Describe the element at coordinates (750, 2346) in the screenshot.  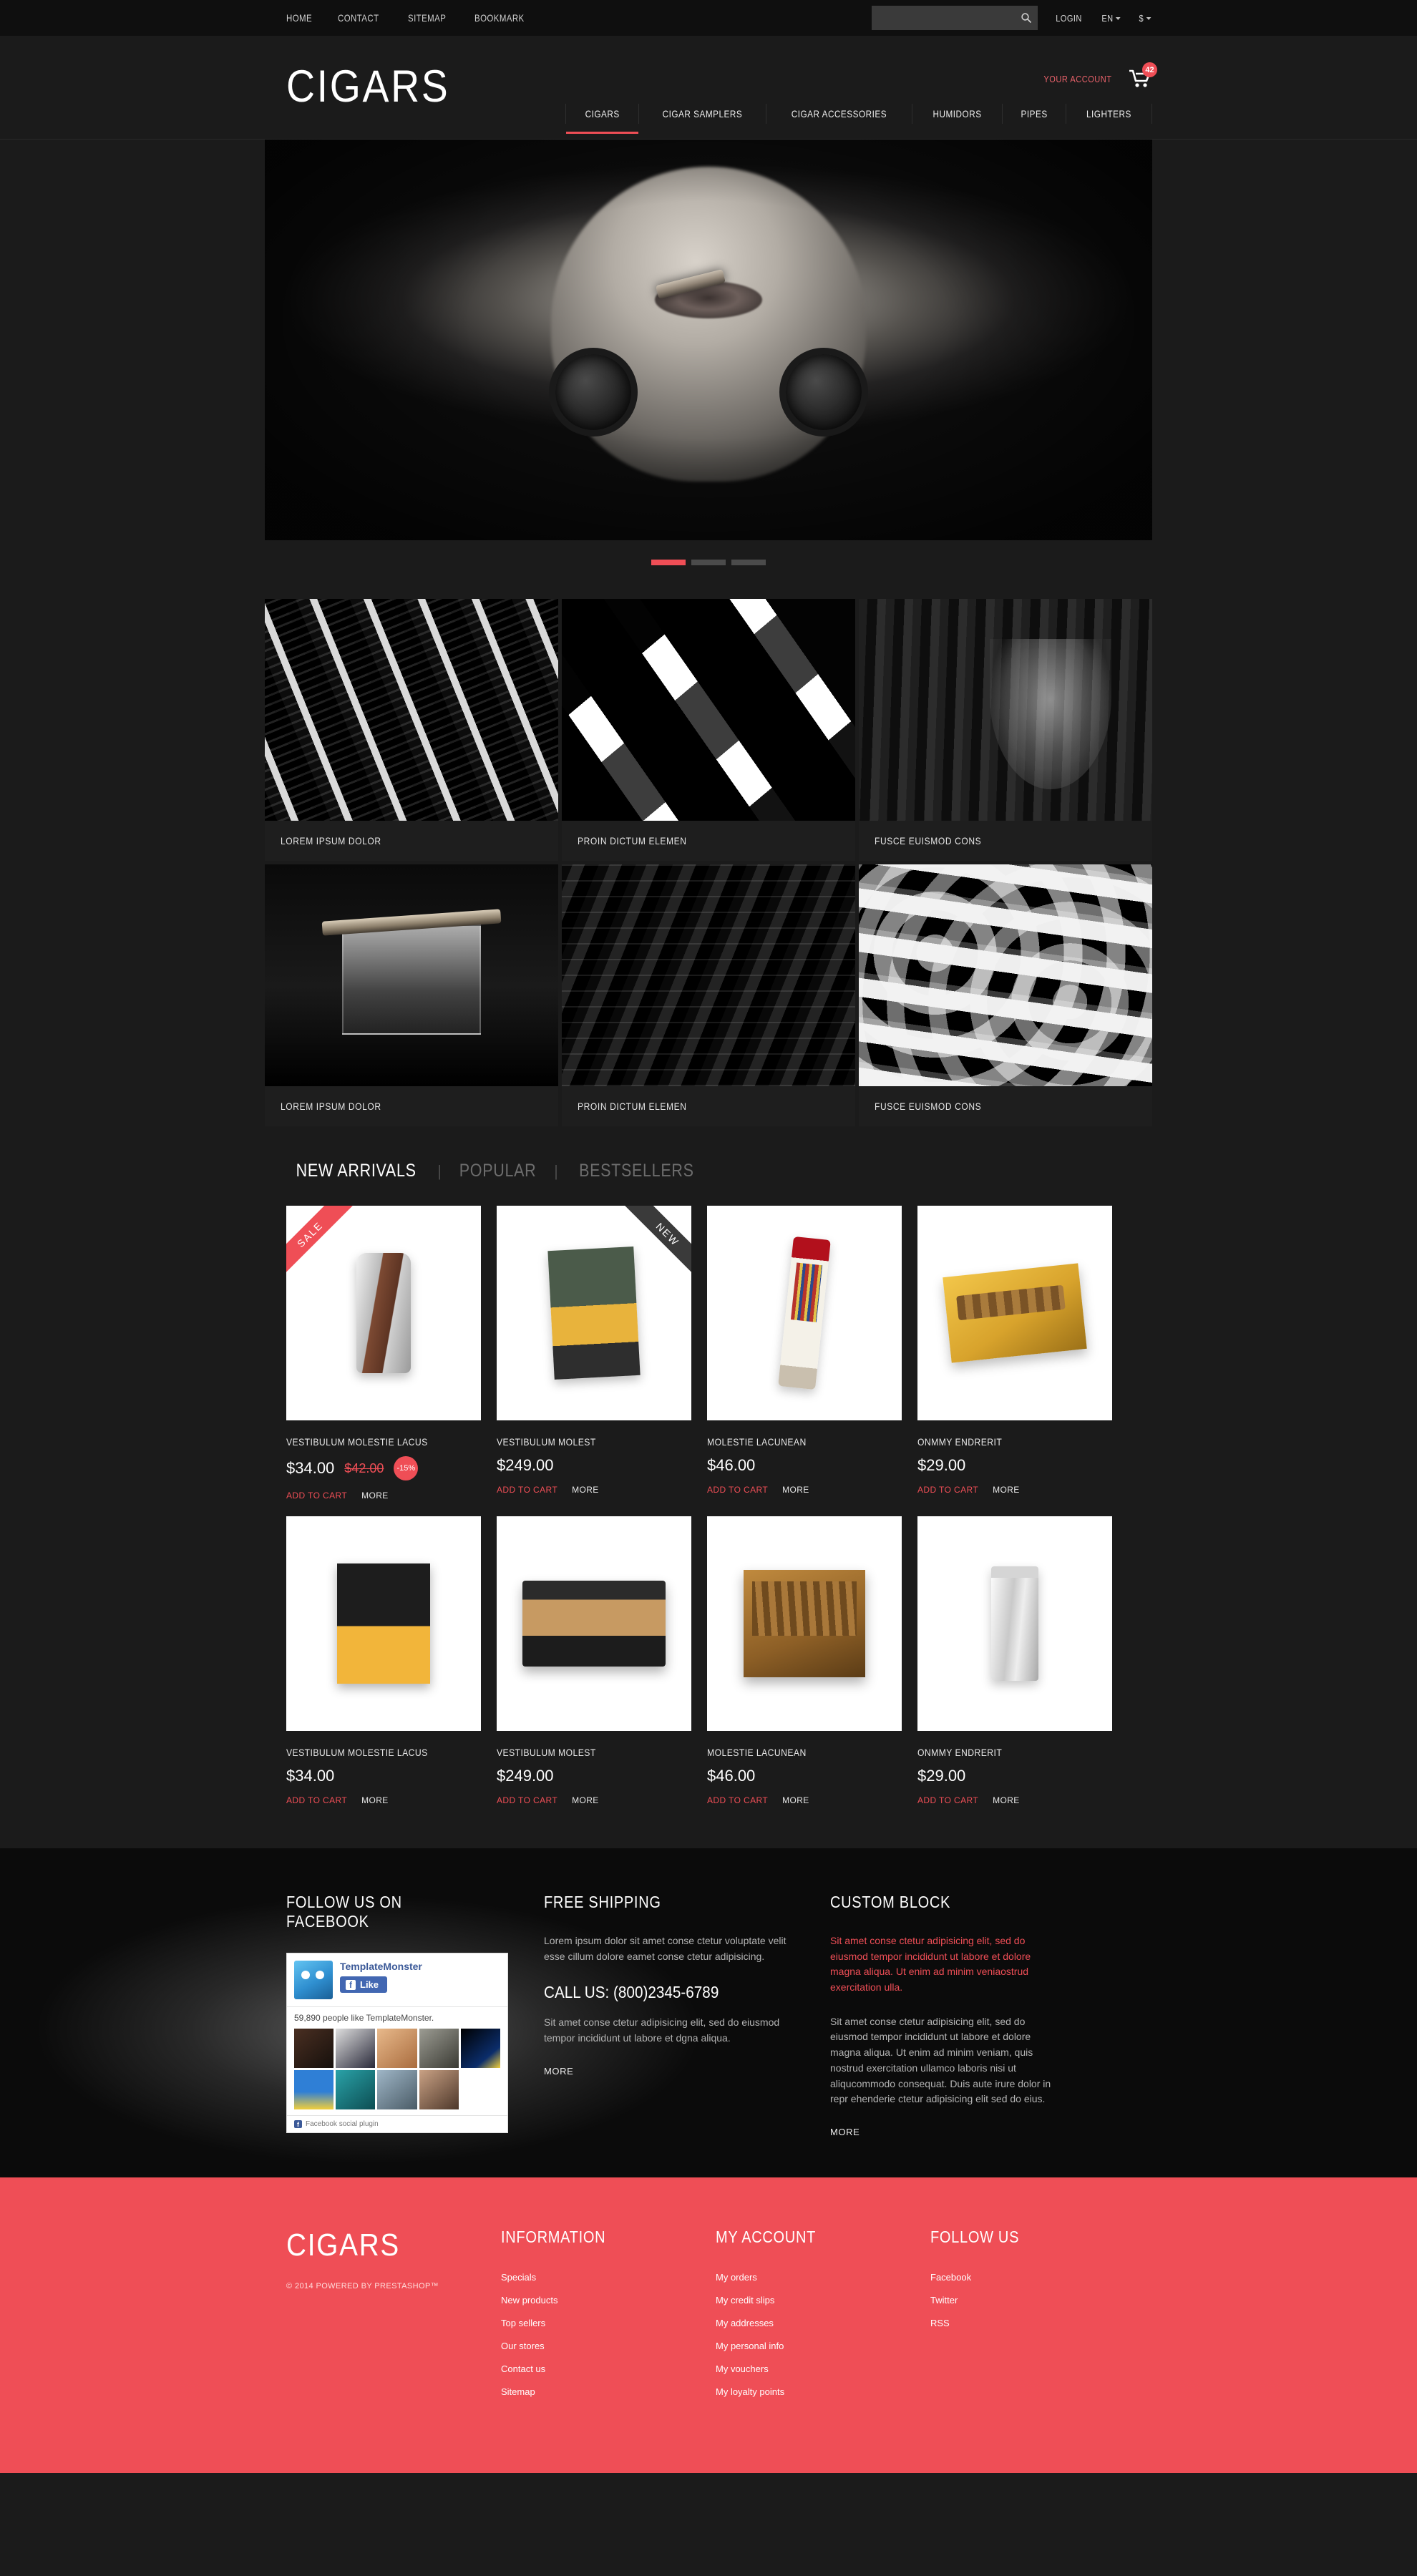
I see `footer-link-my-personal-info: My personal info` at that location.